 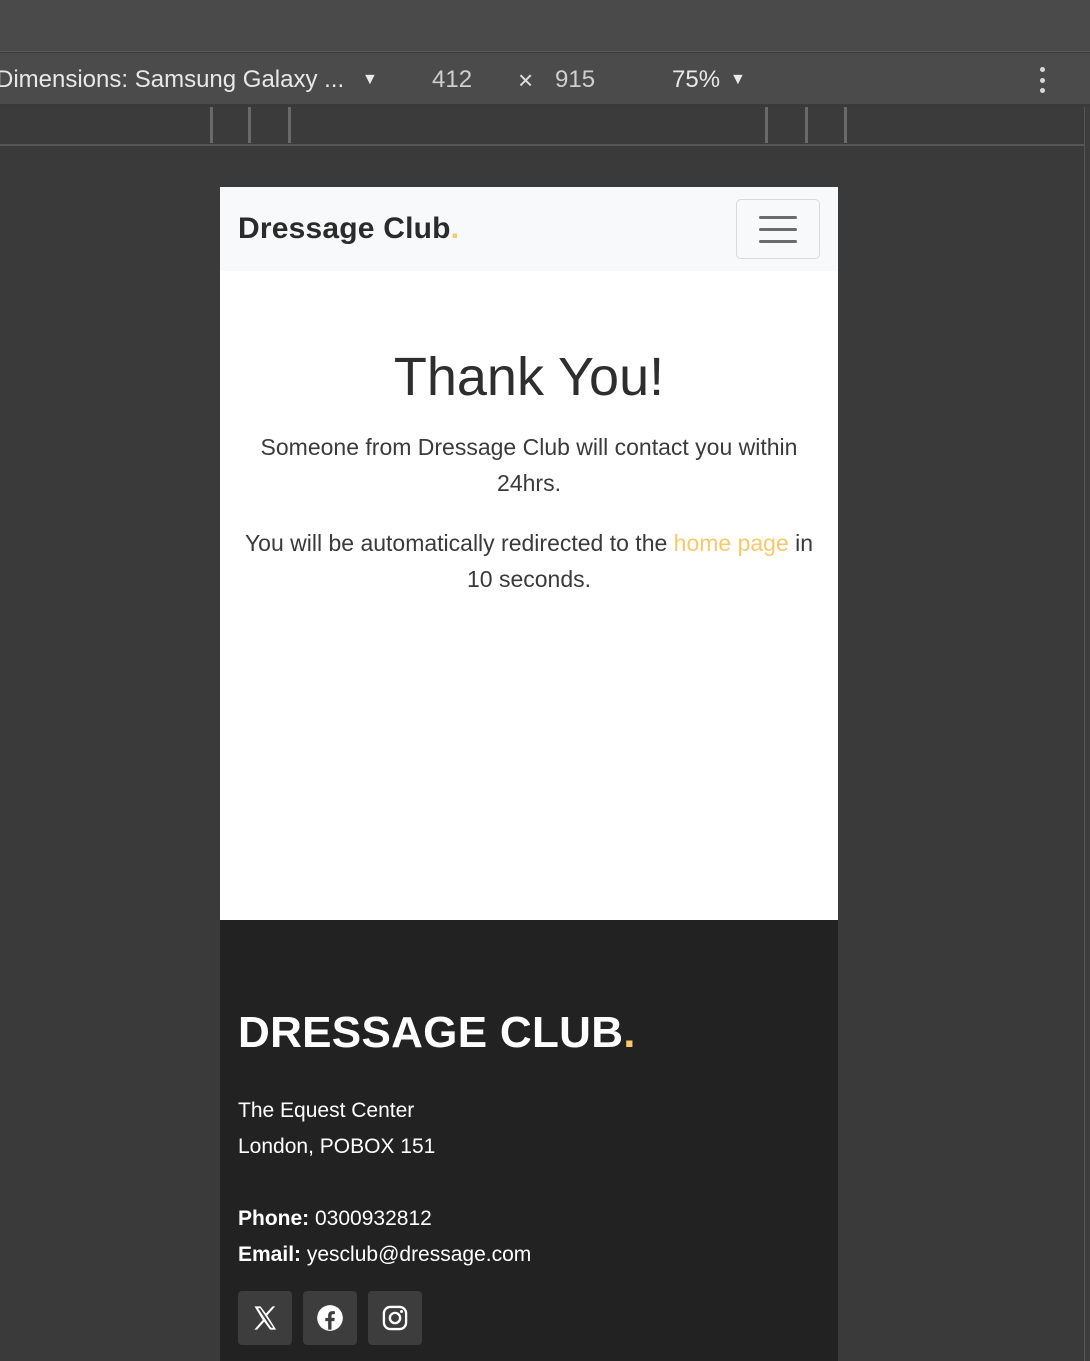 What do you see at coordinates (696, 80) in the screenshot?
I see `zoom-dropdown: 75%` at bounding box center [696, 80].